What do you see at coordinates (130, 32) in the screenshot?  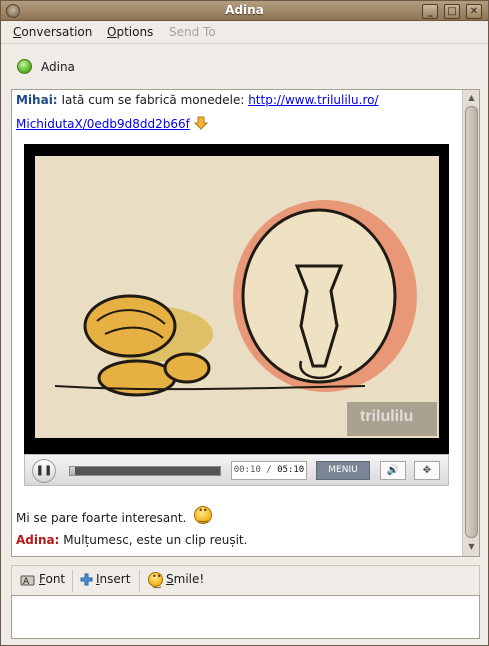 I see `menu-options: Options` at bounding box center [130, 32].